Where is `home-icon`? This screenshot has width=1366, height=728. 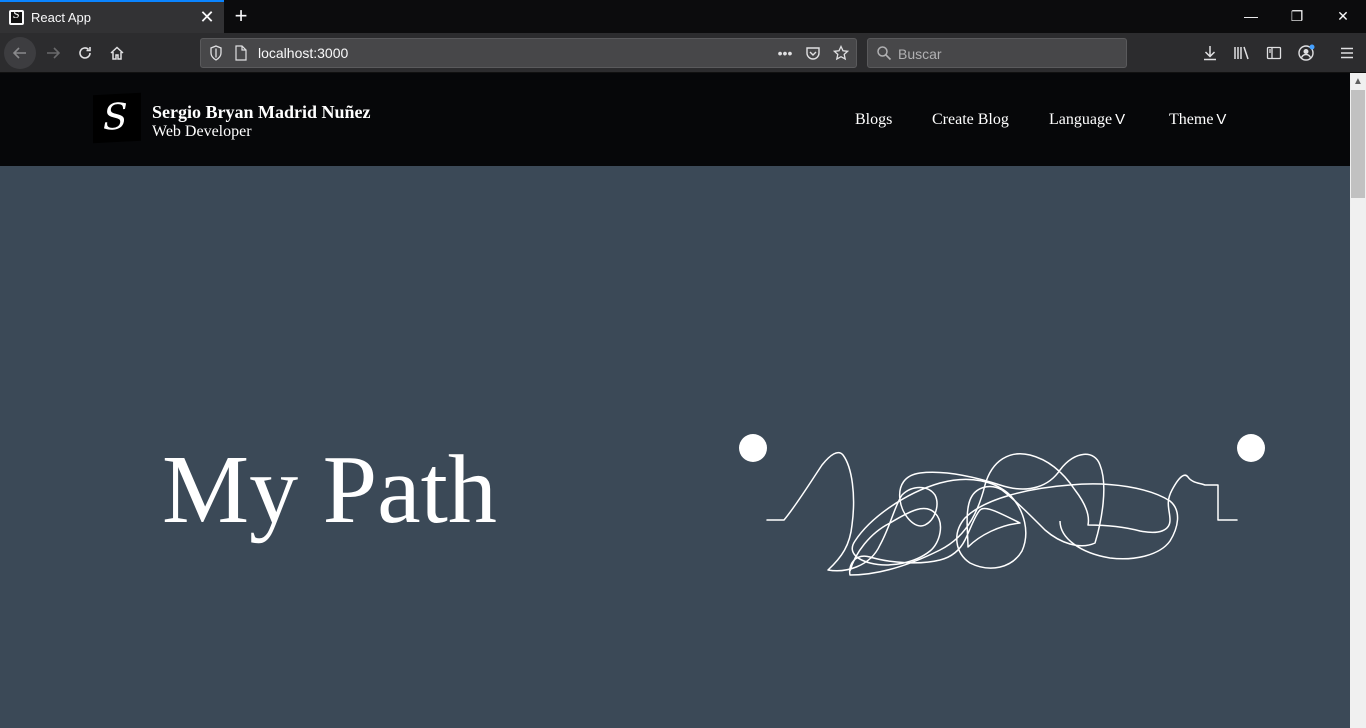
home-icon is located at coordinates (117, 53).